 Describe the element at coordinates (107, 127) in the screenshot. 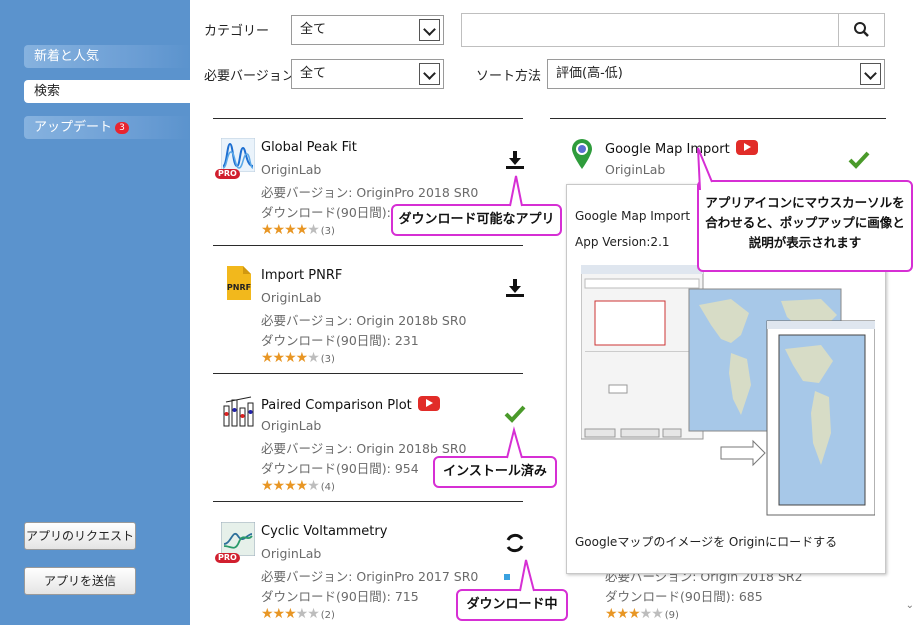

I see `nav-updates: アップデート 3` at that location.